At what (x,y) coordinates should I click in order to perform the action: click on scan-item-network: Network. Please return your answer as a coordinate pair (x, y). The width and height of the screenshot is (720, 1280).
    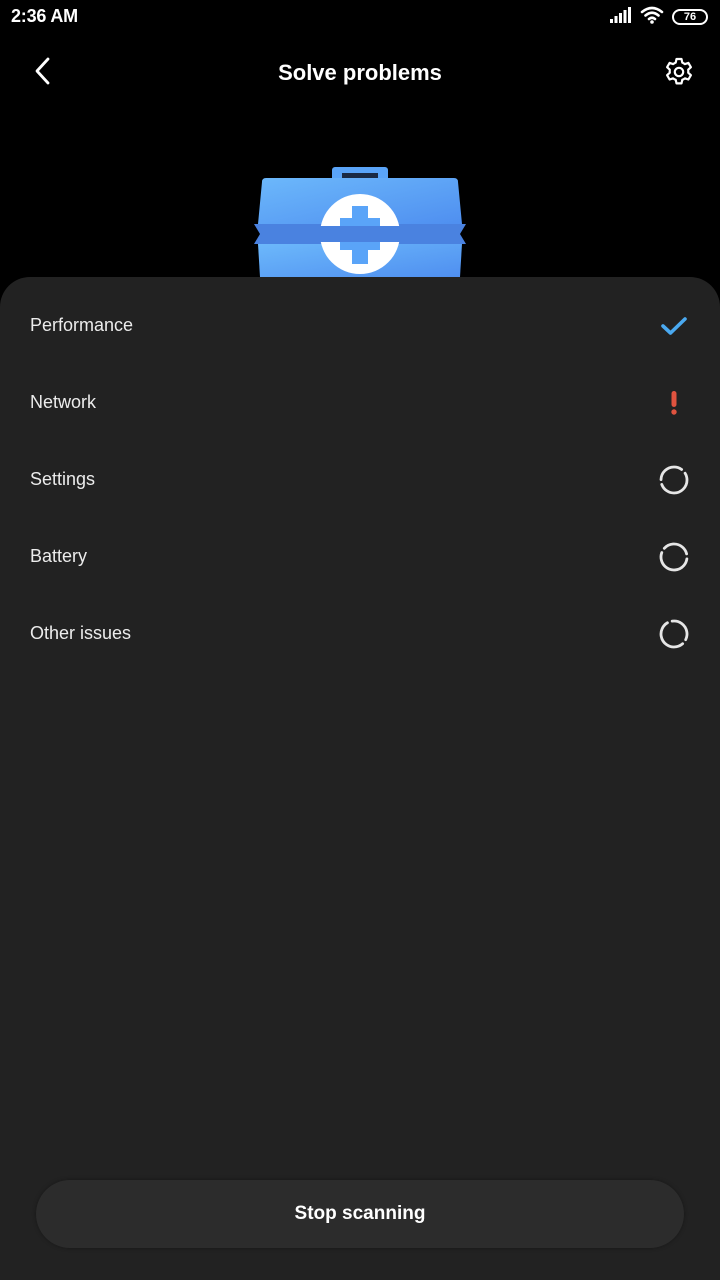
    Looking at the image, I should click on (360, 402).